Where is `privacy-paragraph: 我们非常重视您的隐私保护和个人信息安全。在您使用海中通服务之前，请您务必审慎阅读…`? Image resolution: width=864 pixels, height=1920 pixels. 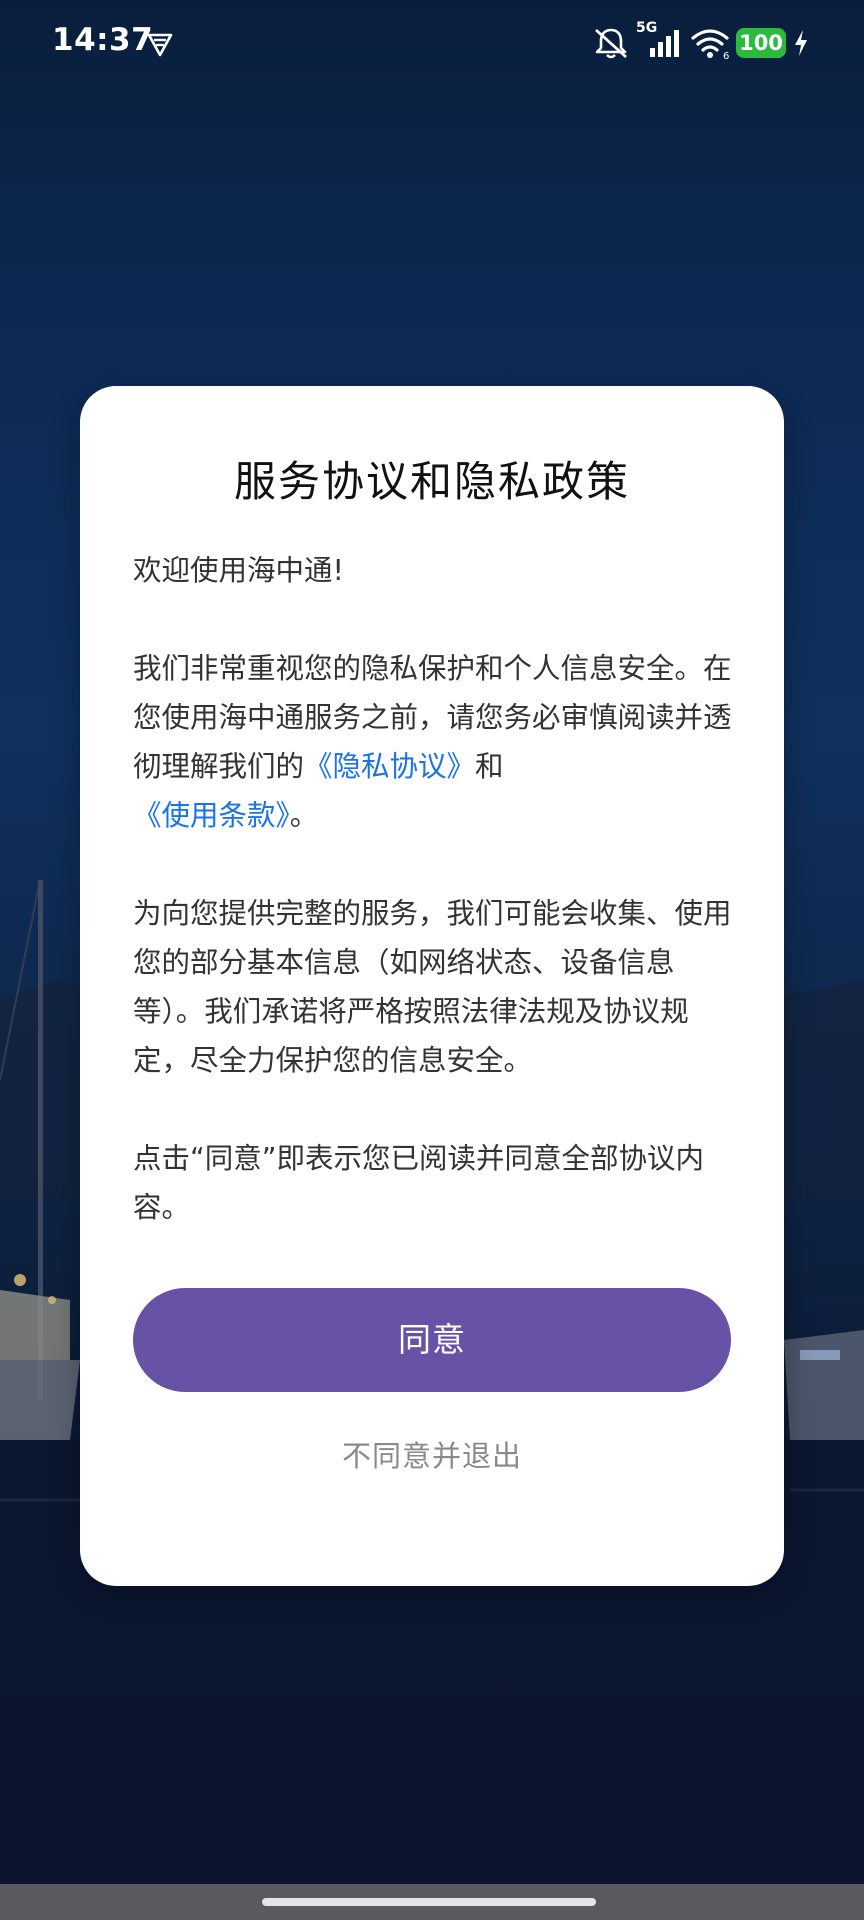
privacy-paragraph: 我们非常重视您的隐私保护和个人信息安全。在您使用海中通服务之前，请您务必审慎阅读… is located at coordinates (433, 742).